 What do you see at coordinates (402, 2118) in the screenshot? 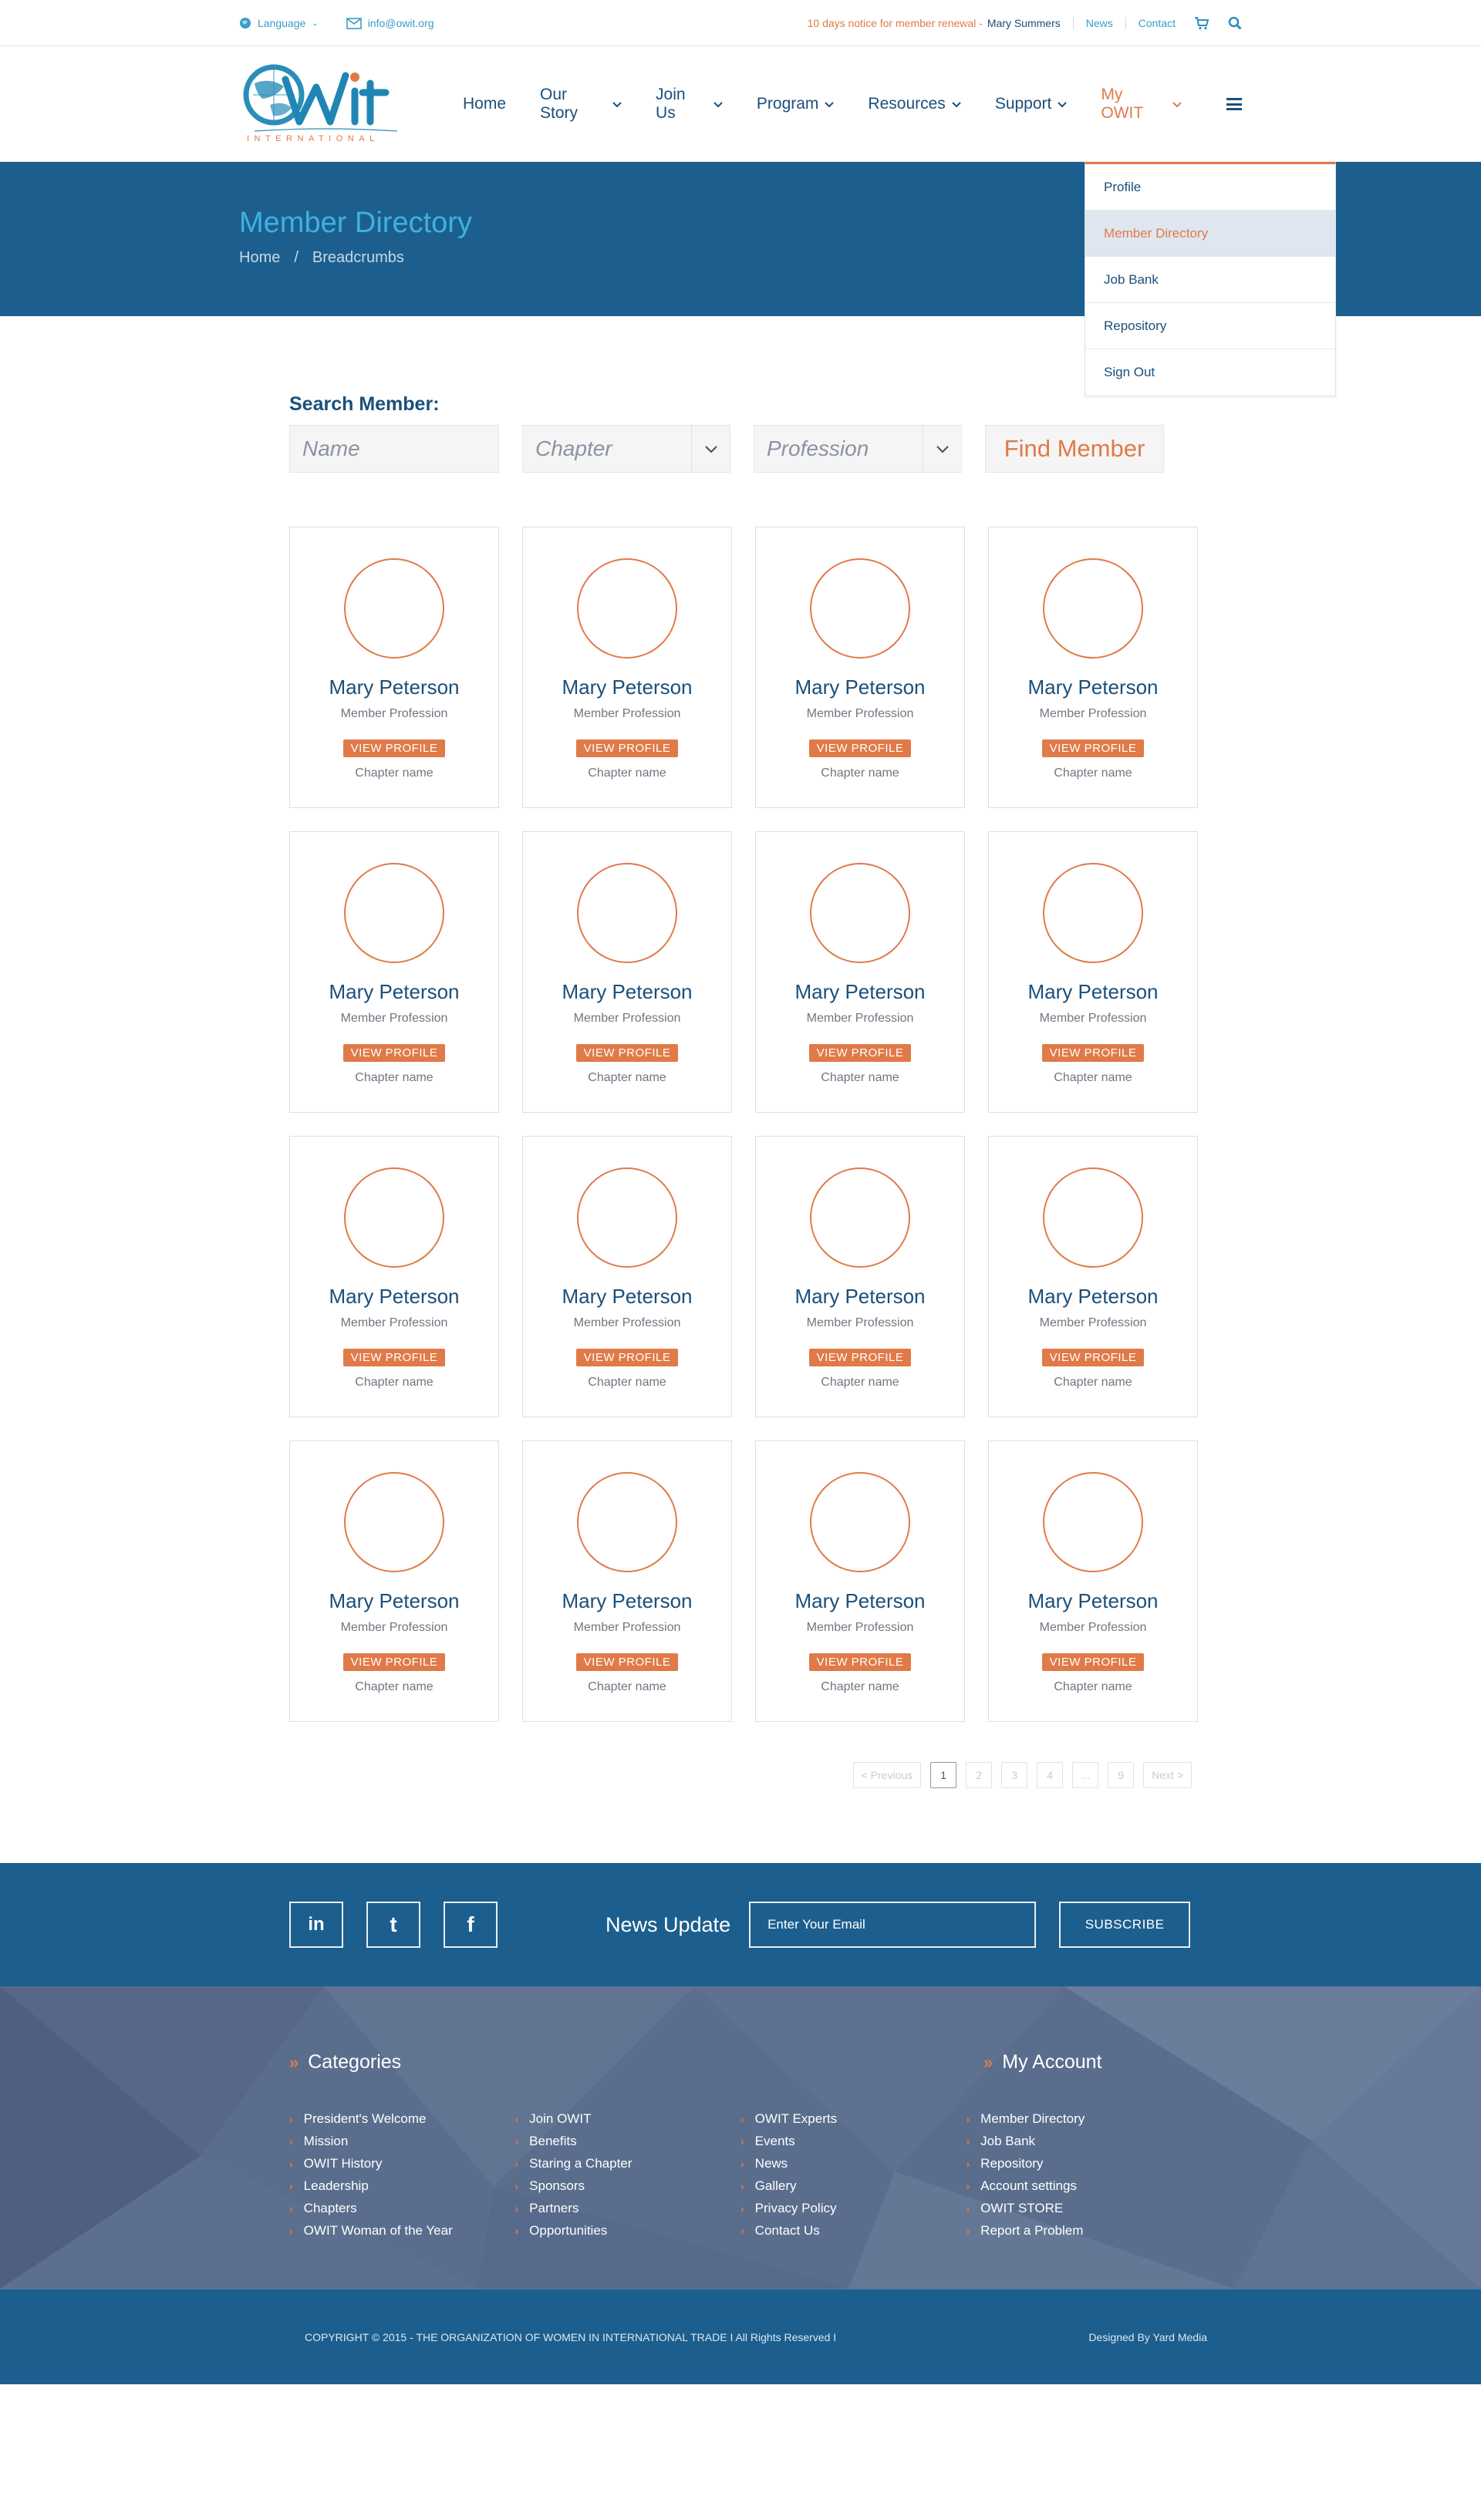
I see `footer-link: › President's Welcome` at bounding box center [402, 2118].